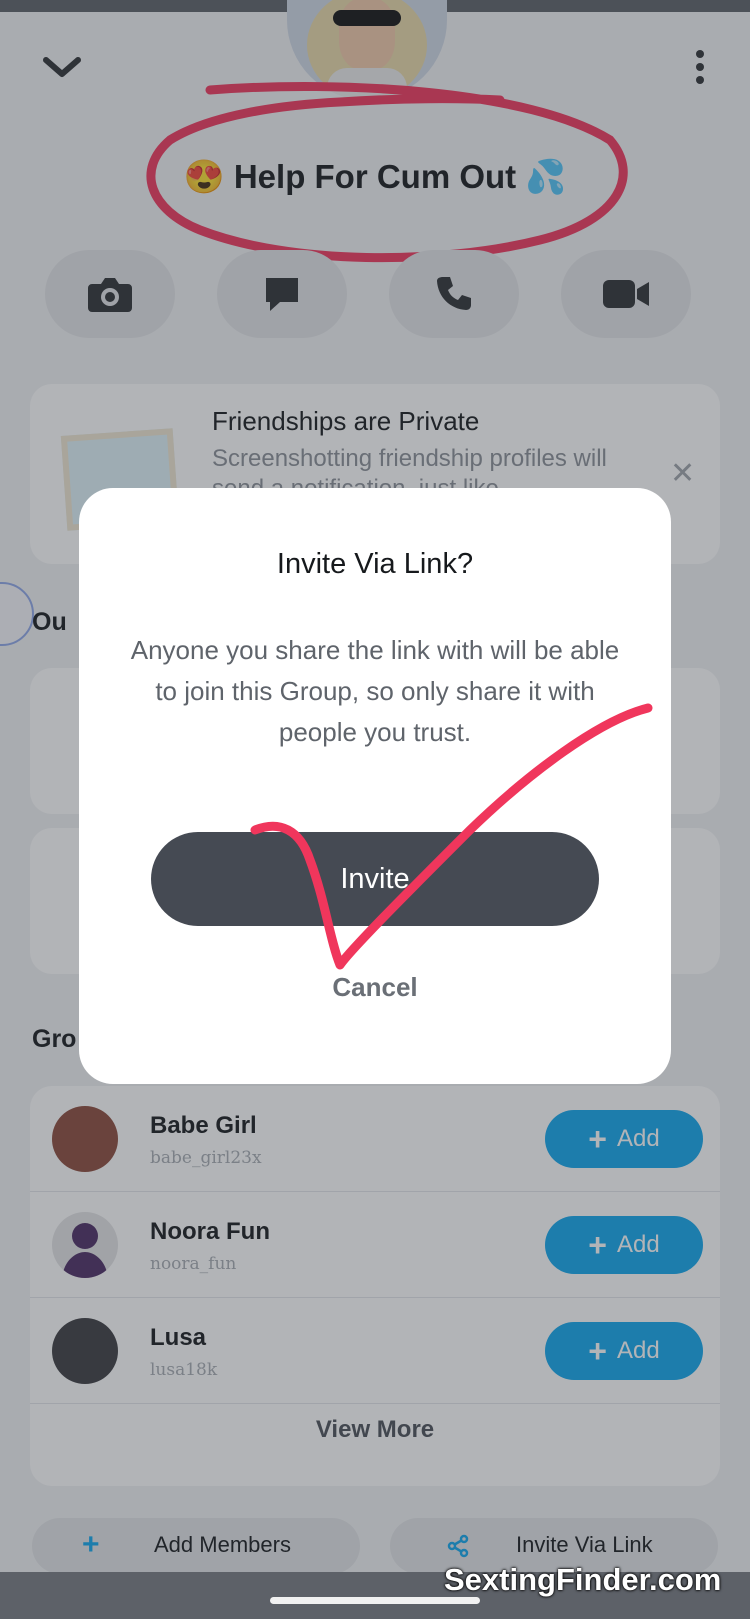  Describe the element at coordinates (583, 1579) in the screenshot. I see `watermark: SextingFinder.com` at that location.